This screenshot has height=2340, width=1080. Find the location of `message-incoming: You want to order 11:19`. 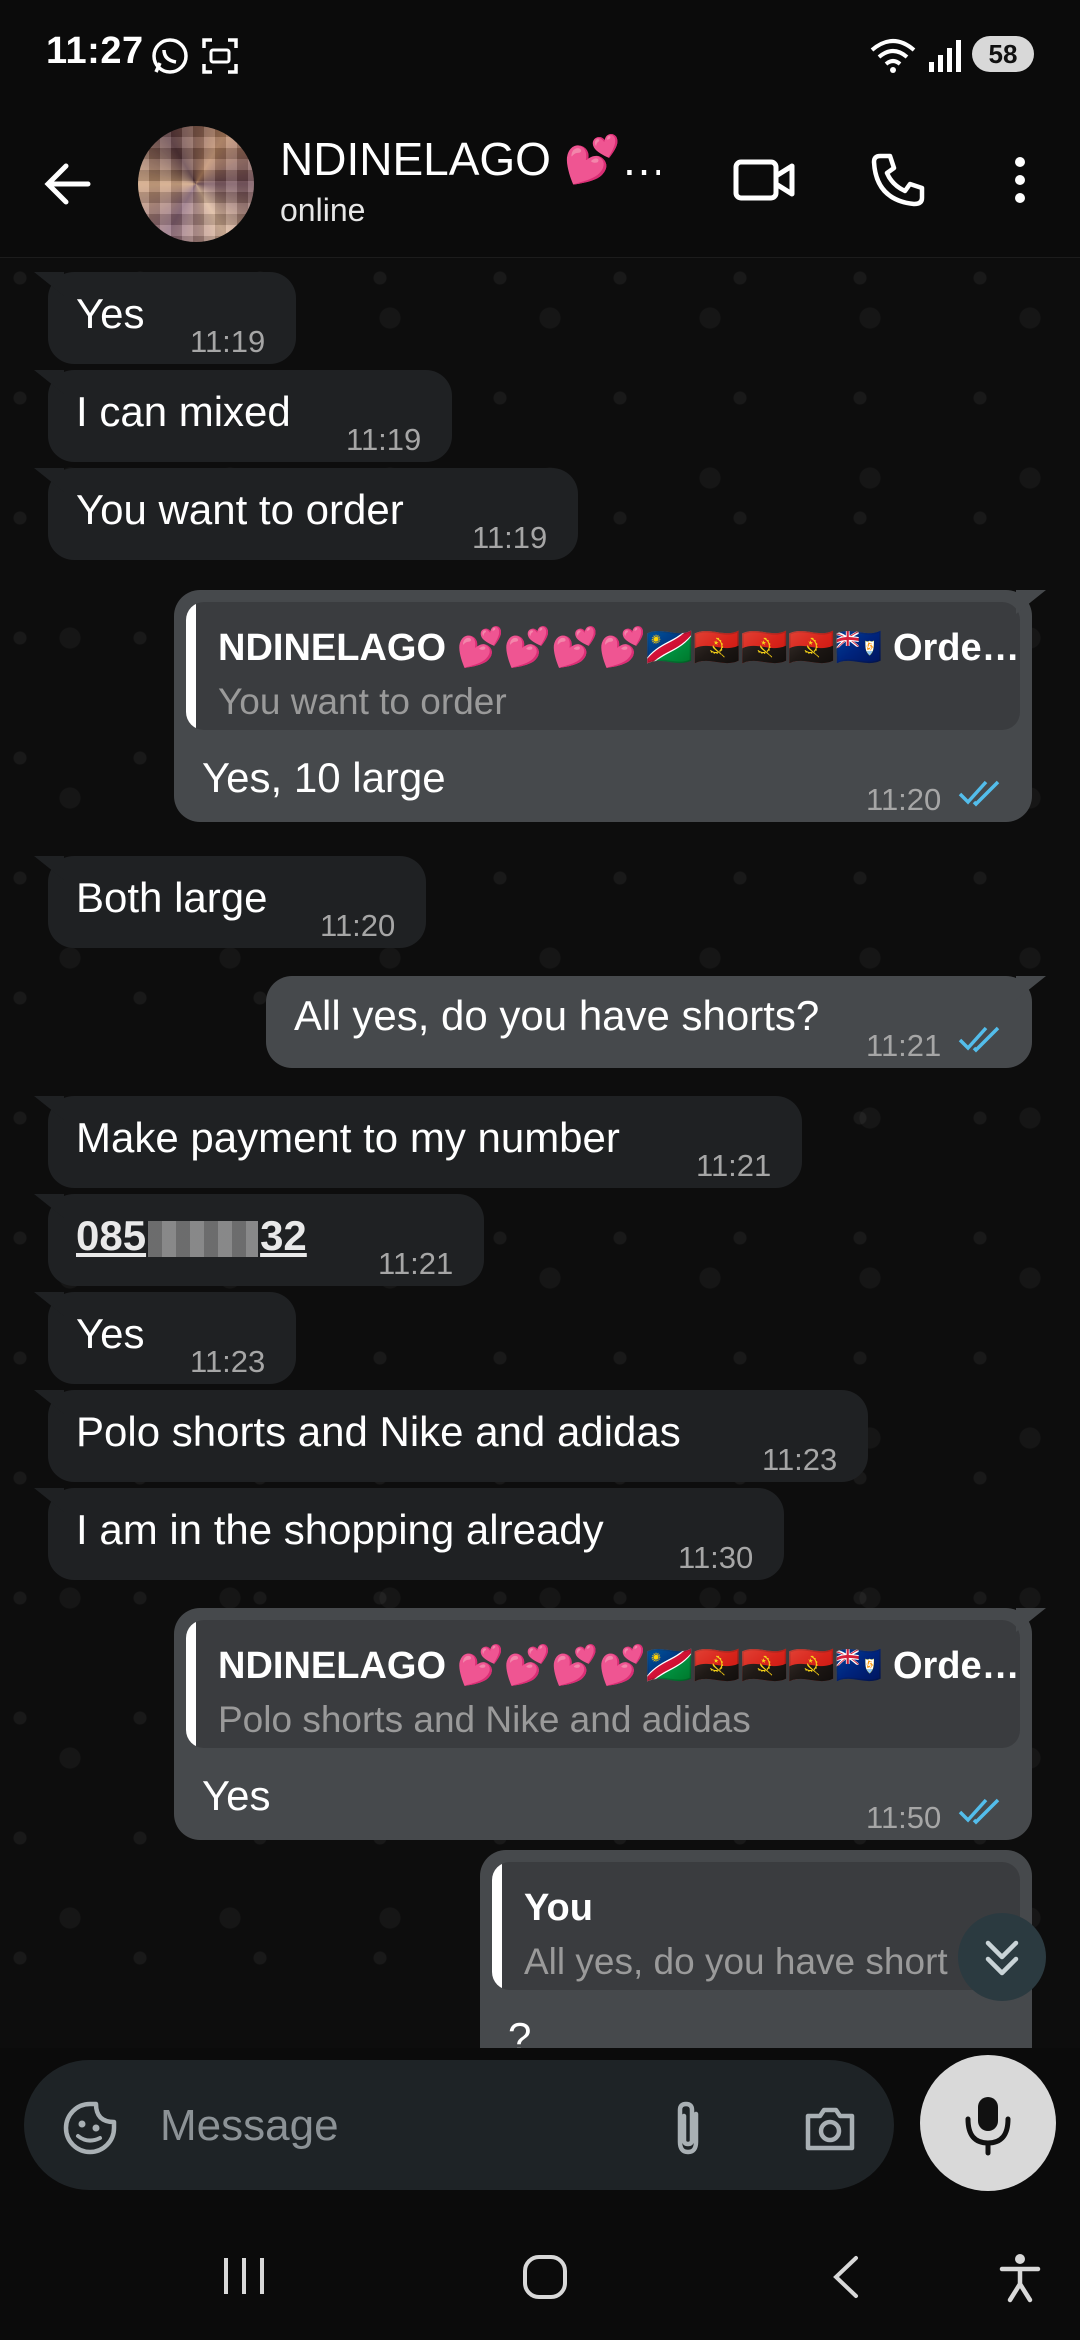

message-incoming: You want to order 11:19 is located at coordinates (313, 514).